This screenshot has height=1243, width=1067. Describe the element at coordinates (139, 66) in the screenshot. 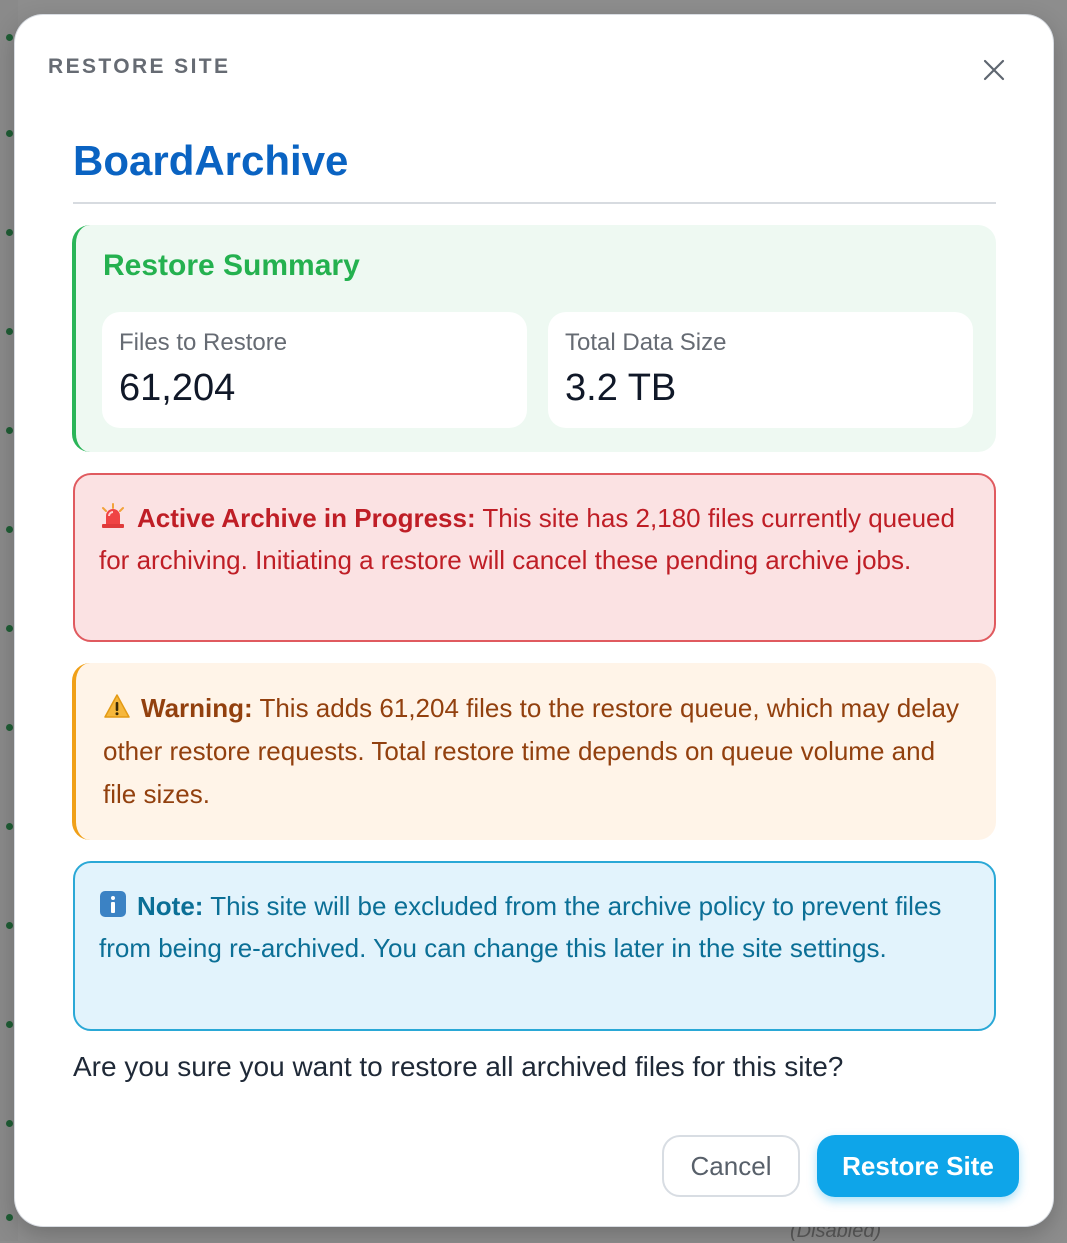

I see `modal-header-label: RESTORE SITE` at that location.